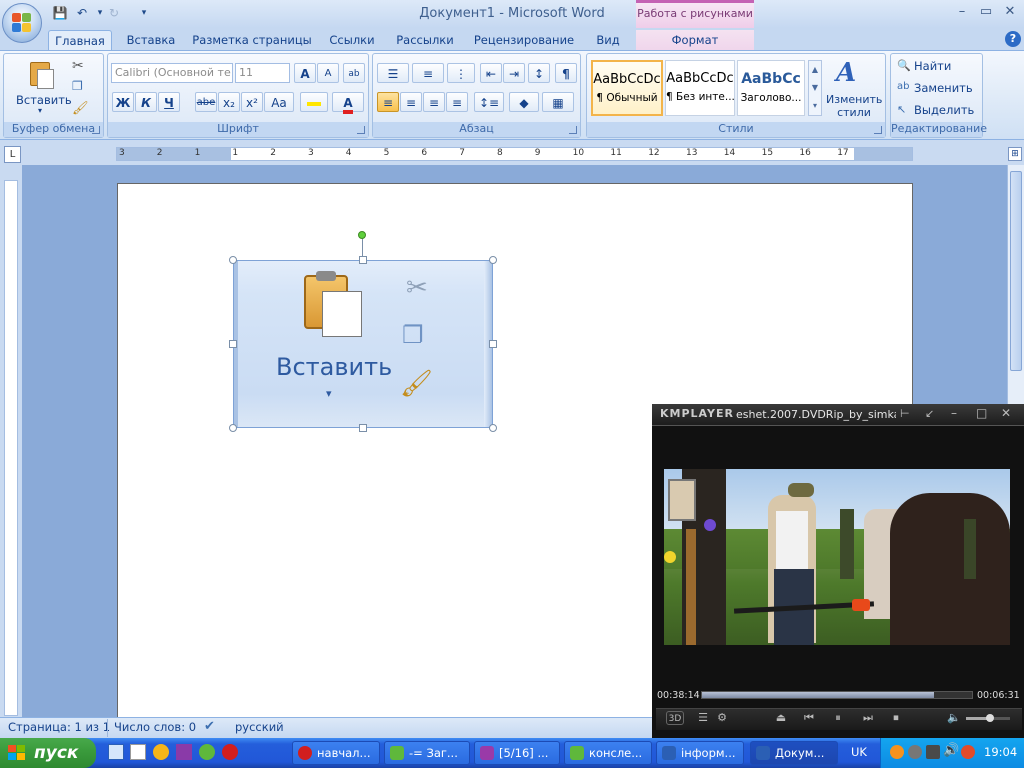  I want to click on format-painter-icon: 🖌, so click(80, 108).